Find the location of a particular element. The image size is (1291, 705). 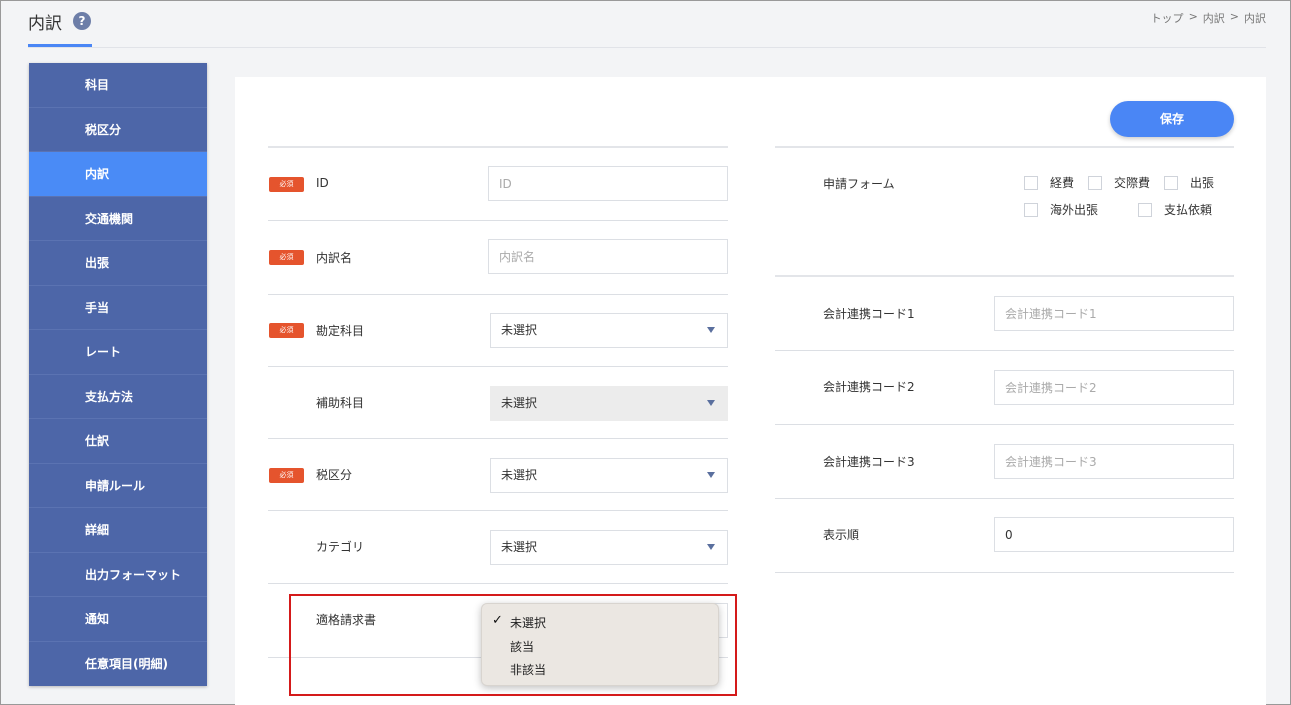

sidebar-item-notification: 通知 is located at coordinates (118, 619).